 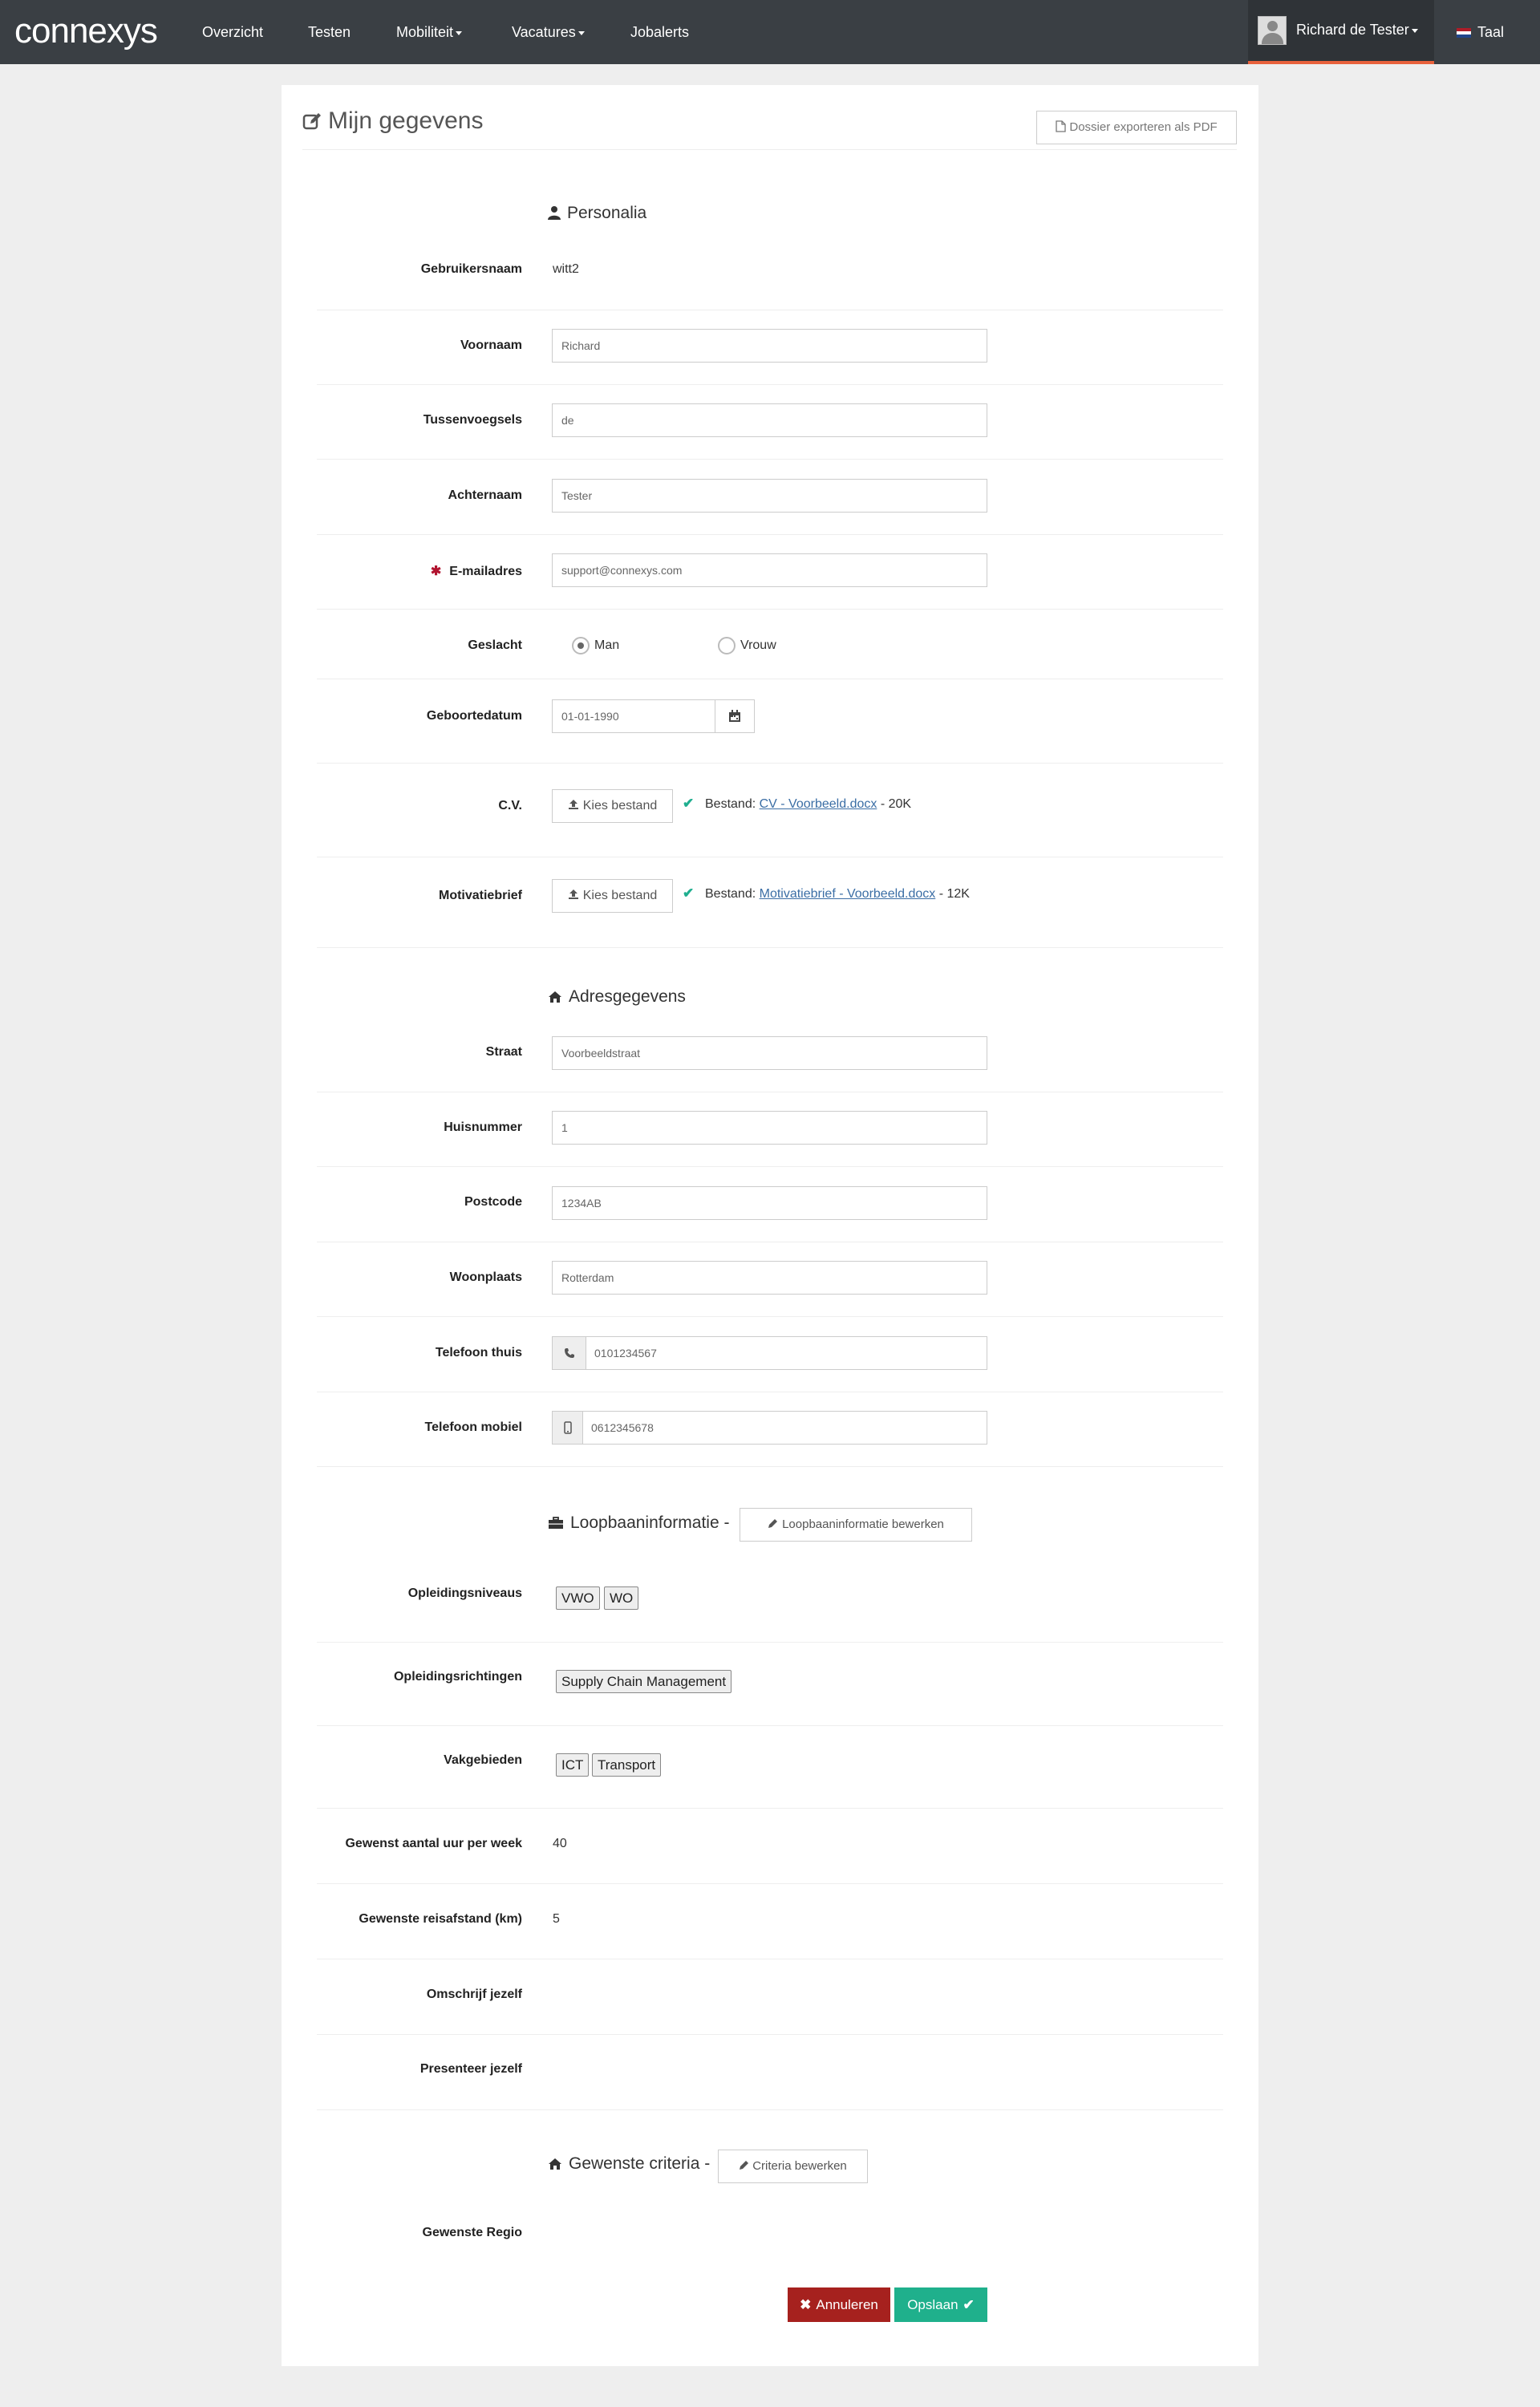 I want to click on radio-unchecked-icon, so click(x=727, y=645).